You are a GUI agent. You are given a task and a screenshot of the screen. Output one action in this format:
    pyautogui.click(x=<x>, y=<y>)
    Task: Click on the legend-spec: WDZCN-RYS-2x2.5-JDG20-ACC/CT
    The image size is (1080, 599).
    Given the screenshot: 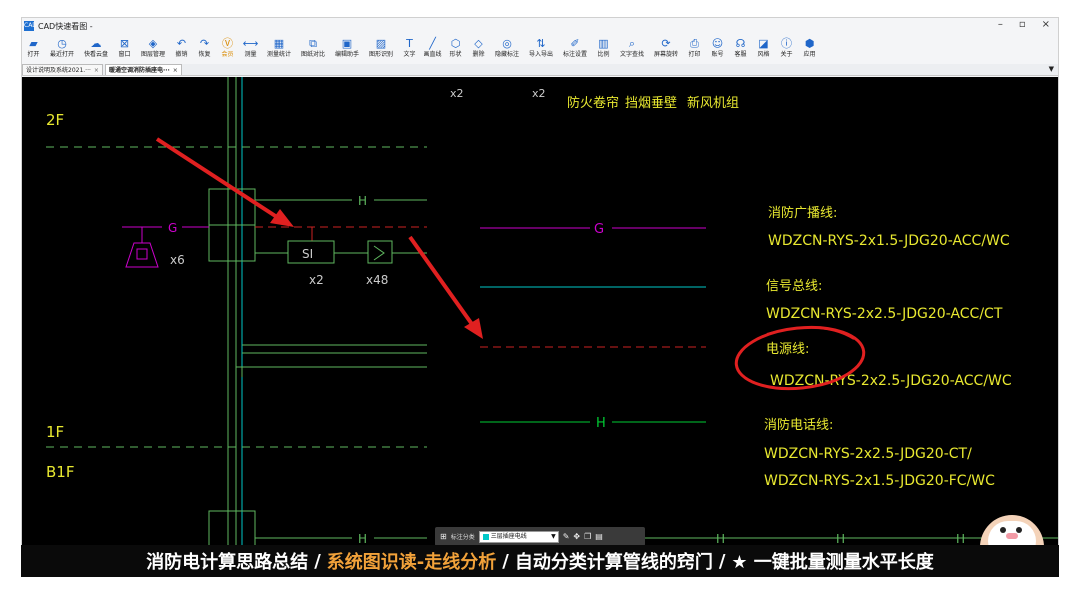 What is the action you would take?
    pyautogui.click(x=884, y=314)
    